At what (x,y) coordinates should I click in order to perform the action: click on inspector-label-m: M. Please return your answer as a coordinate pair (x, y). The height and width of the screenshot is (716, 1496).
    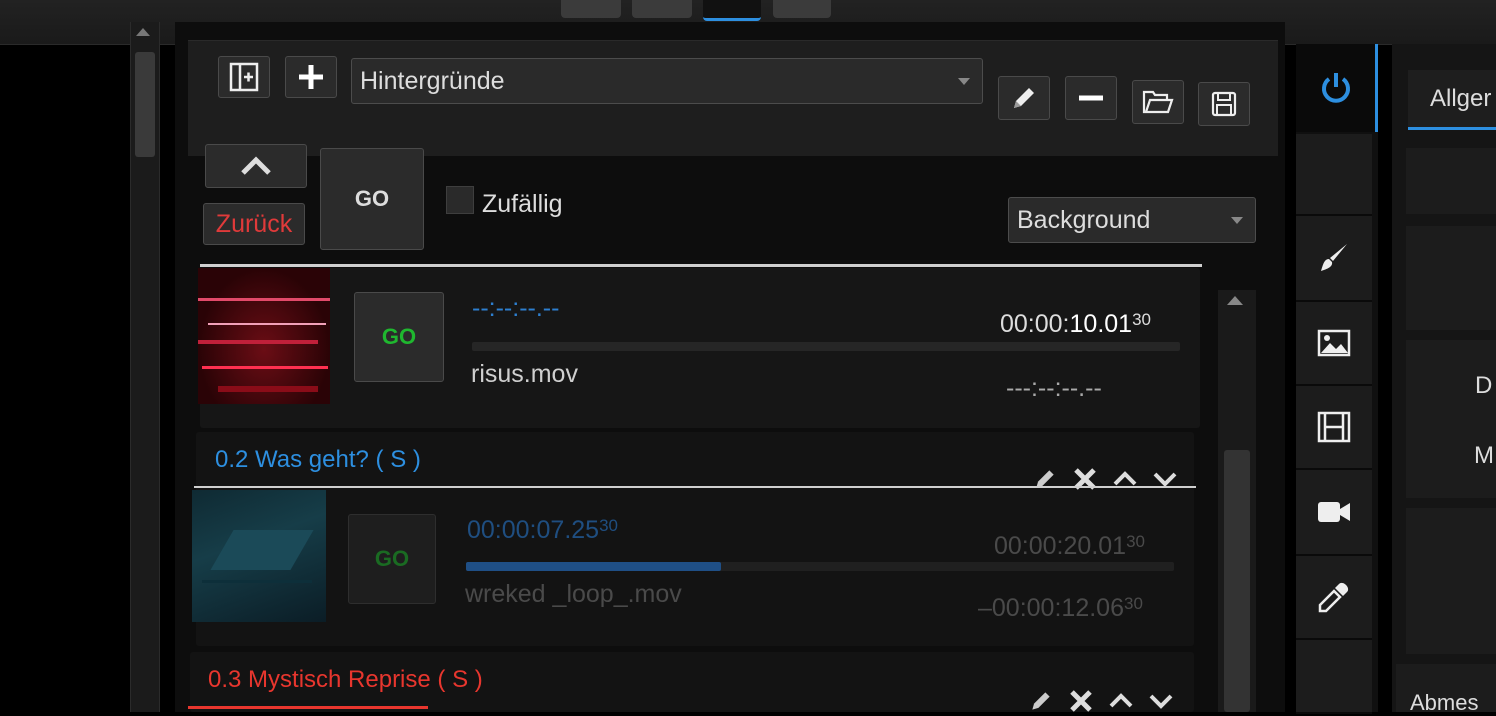
    Looking at the image, I should click on (1484, 455).